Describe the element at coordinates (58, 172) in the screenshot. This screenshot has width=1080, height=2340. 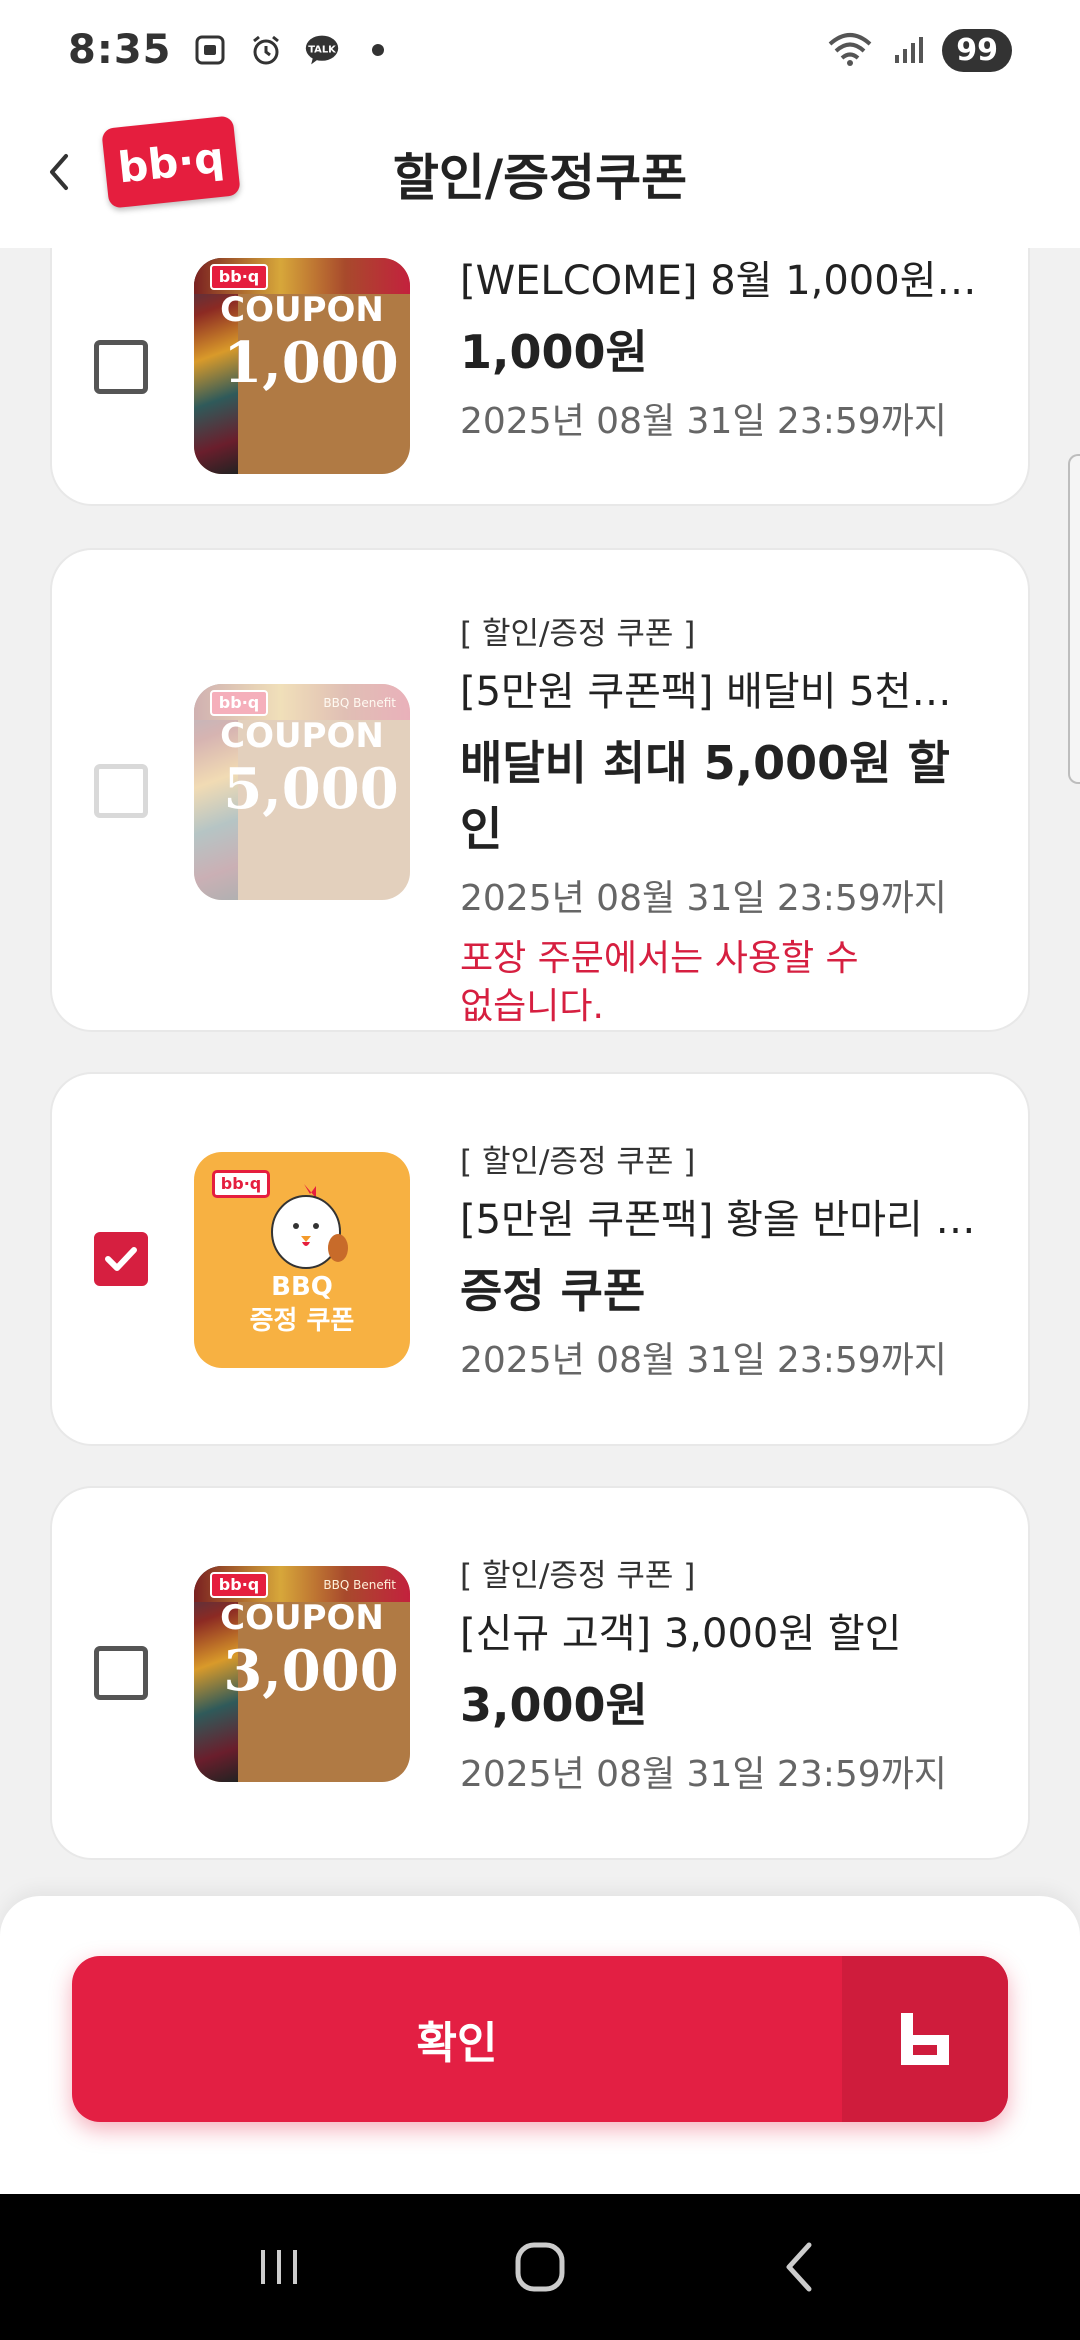
I see `back-icon` at that location.